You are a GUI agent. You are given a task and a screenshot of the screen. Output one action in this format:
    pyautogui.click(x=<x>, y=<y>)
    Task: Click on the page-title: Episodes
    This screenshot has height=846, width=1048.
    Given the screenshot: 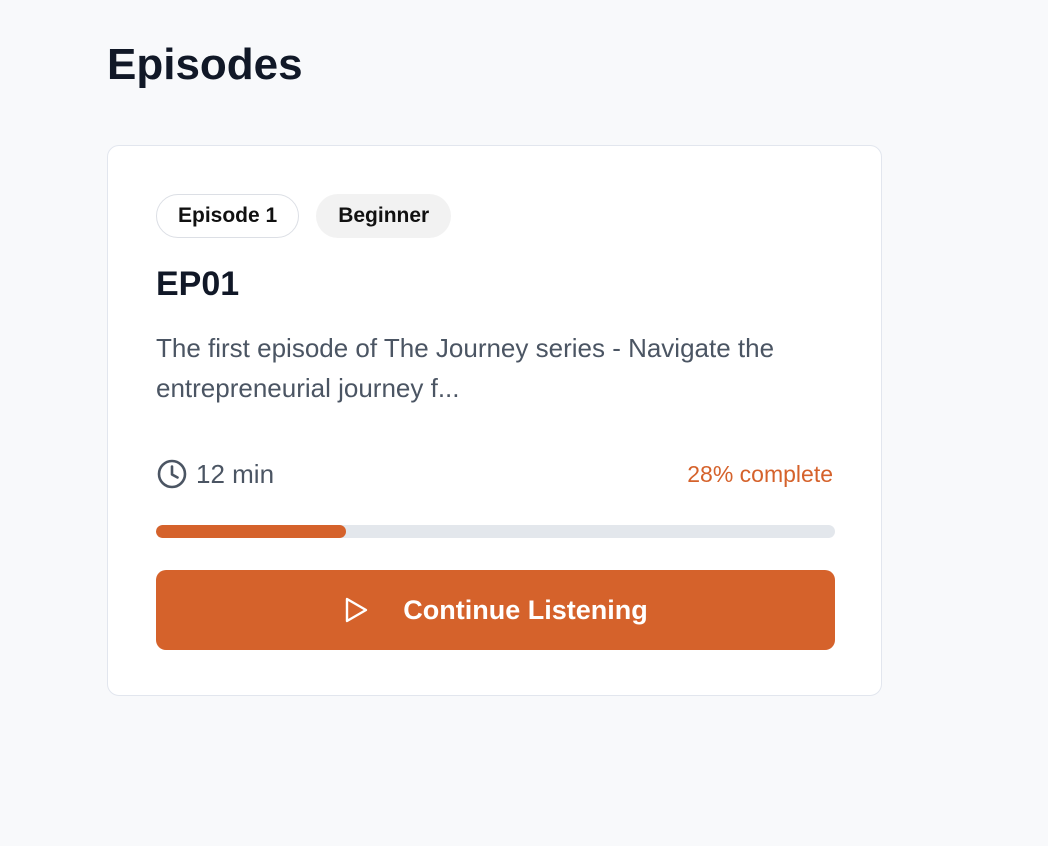 What is the action you would take?
    pyautogui.click(x=205, y=64)
    